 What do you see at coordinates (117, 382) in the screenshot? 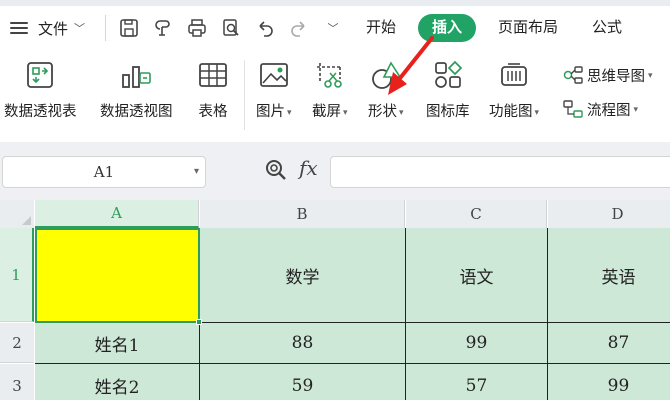
I see `cell-a3: 姓名2` at bounding box center [117, 382].